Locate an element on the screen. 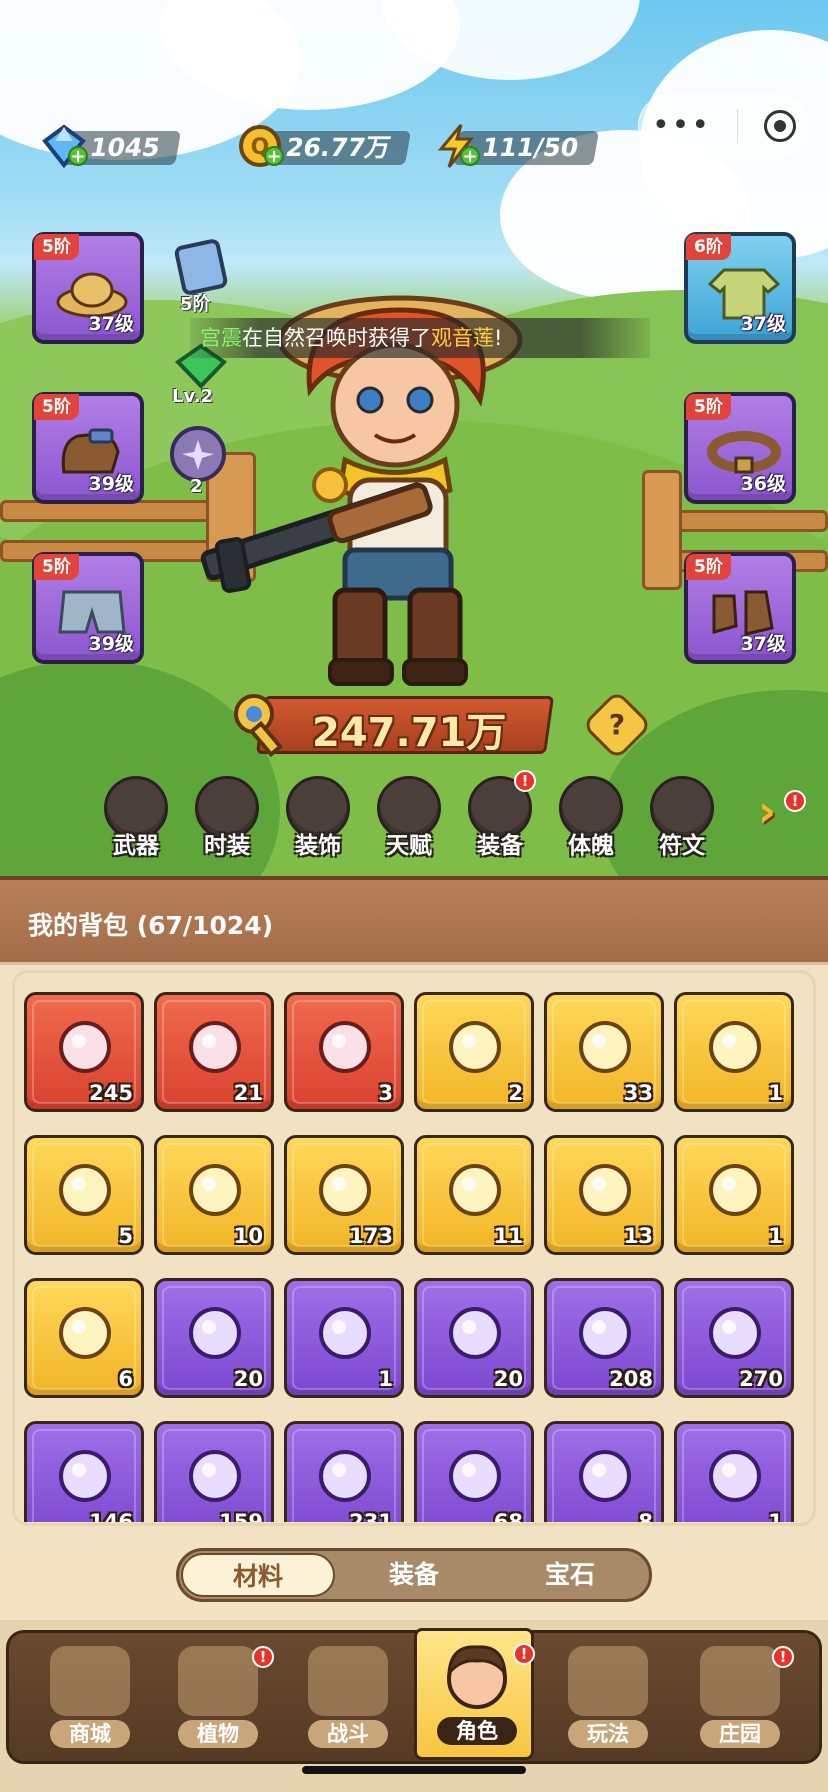 The height and width of the screenshot is (1792, 828). func-rune: 符文 is located at coordinates (682, 821).